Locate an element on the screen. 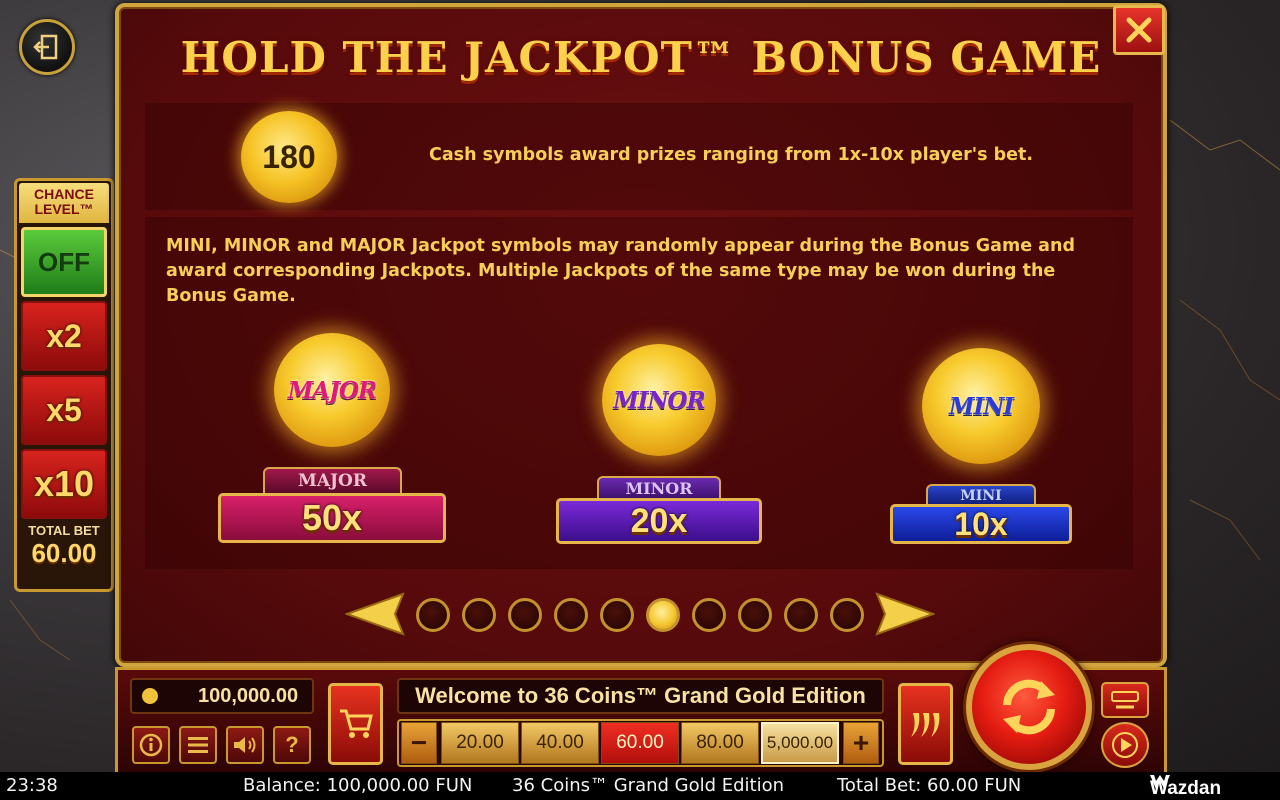  extra-bet-button is located at coordinates (925, 724).